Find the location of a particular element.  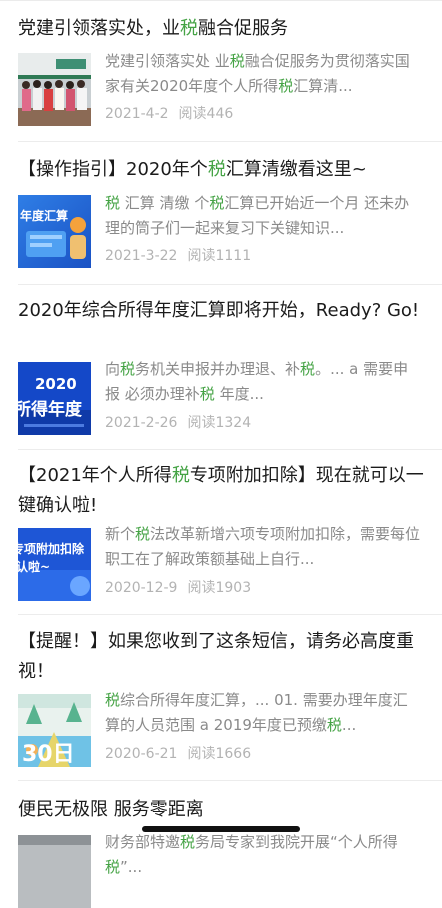

article-meta: 2020-12-9 阅读1903 is located at coordinates (178, 588).